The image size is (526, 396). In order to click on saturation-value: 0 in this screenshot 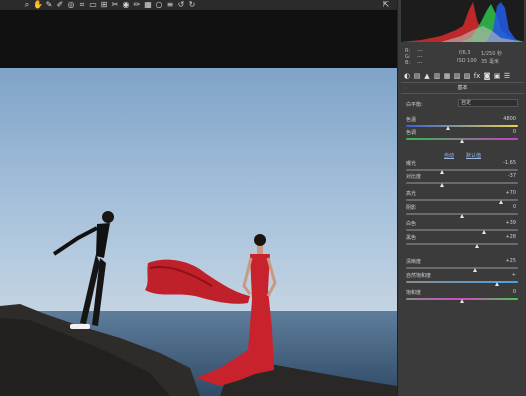, I will do `click(514, 292)`.